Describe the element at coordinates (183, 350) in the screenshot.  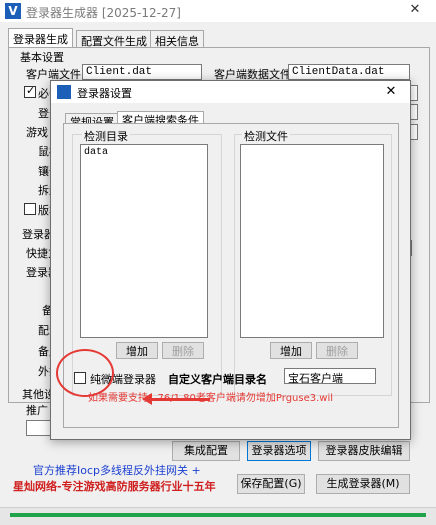
I see `delete-dir-button: 删除` at that location.